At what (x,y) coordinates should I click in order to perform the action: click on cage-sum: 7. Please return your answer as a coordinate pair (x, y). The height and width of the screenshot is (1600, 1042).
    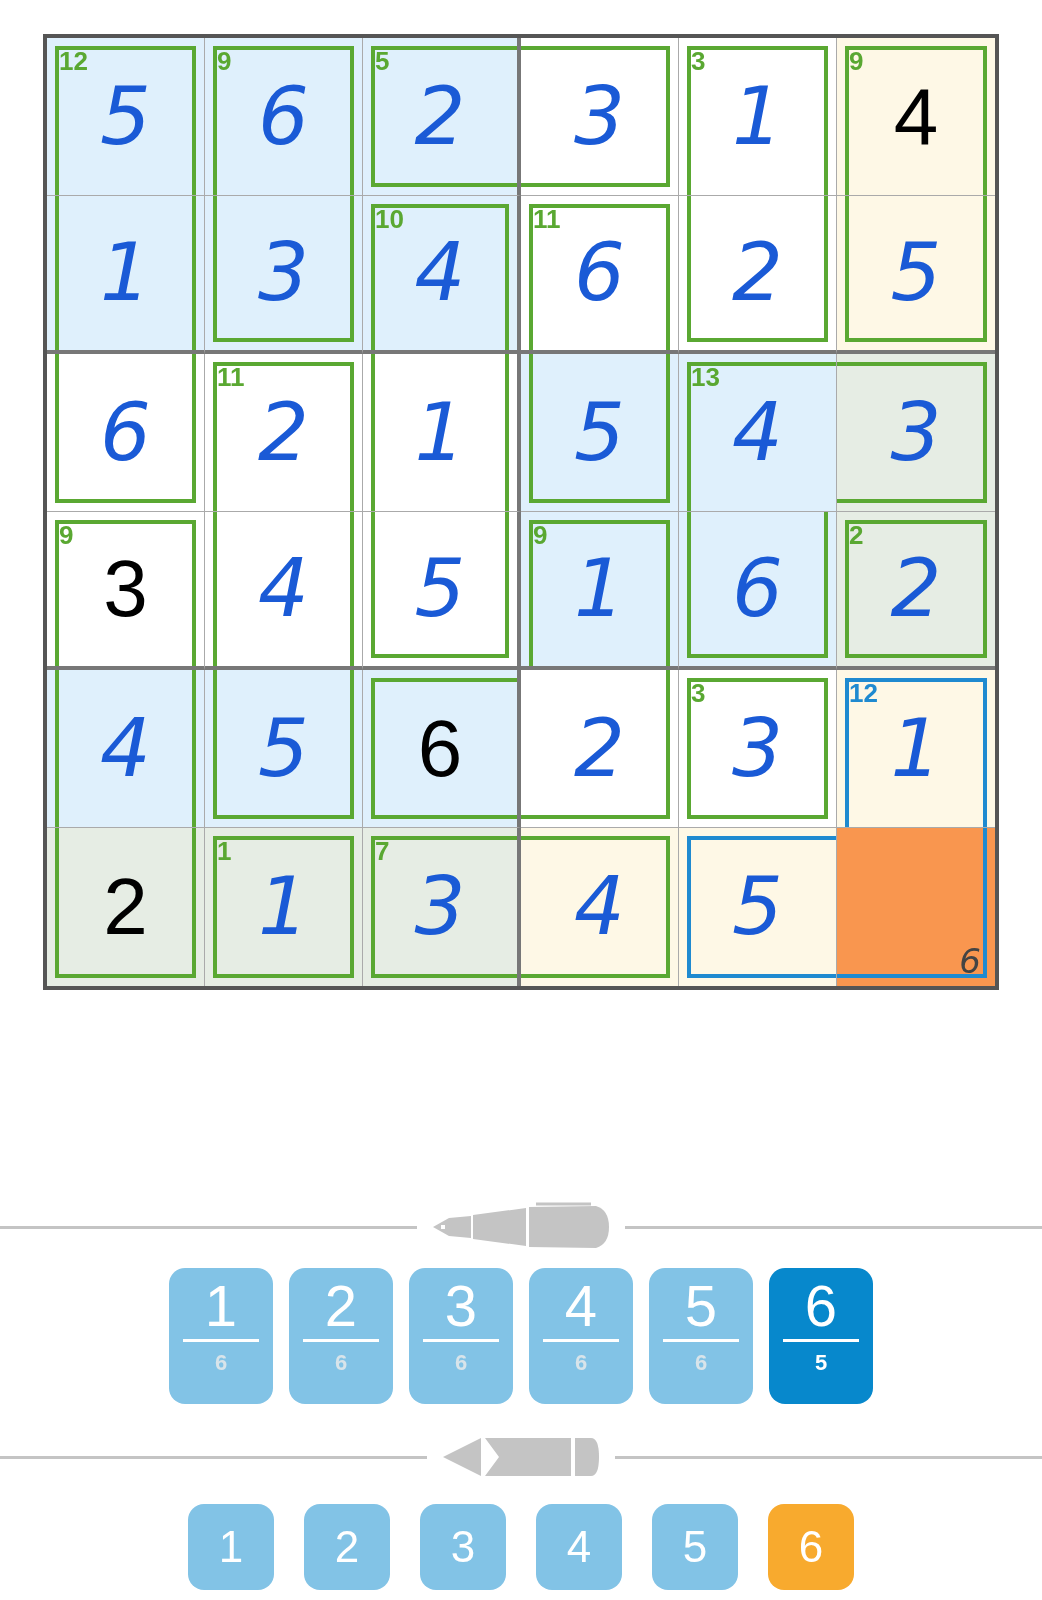
    Looking at the image, I should click on (382, 851).